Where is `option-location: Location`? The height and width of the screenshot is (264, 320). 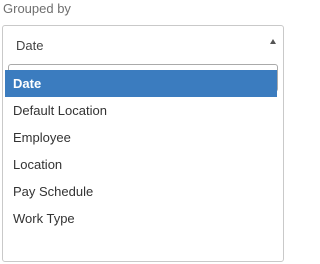 option-location: Location is located at coordinates (141, 164).